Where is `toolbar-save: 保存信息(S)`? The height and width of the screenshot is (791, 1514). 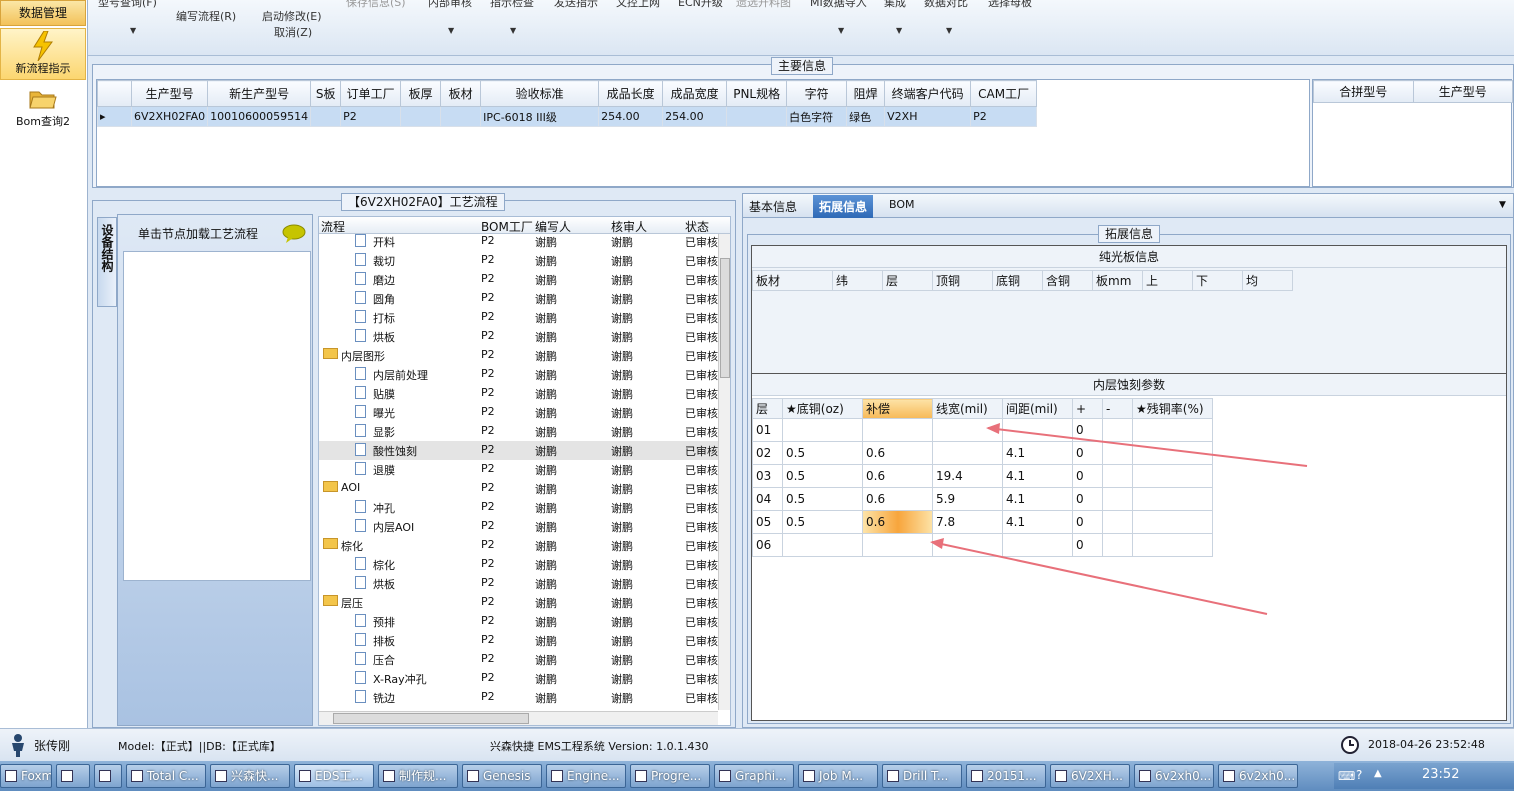
toolbar-save: 保存信息(S) is located at coordinates (376, 5).